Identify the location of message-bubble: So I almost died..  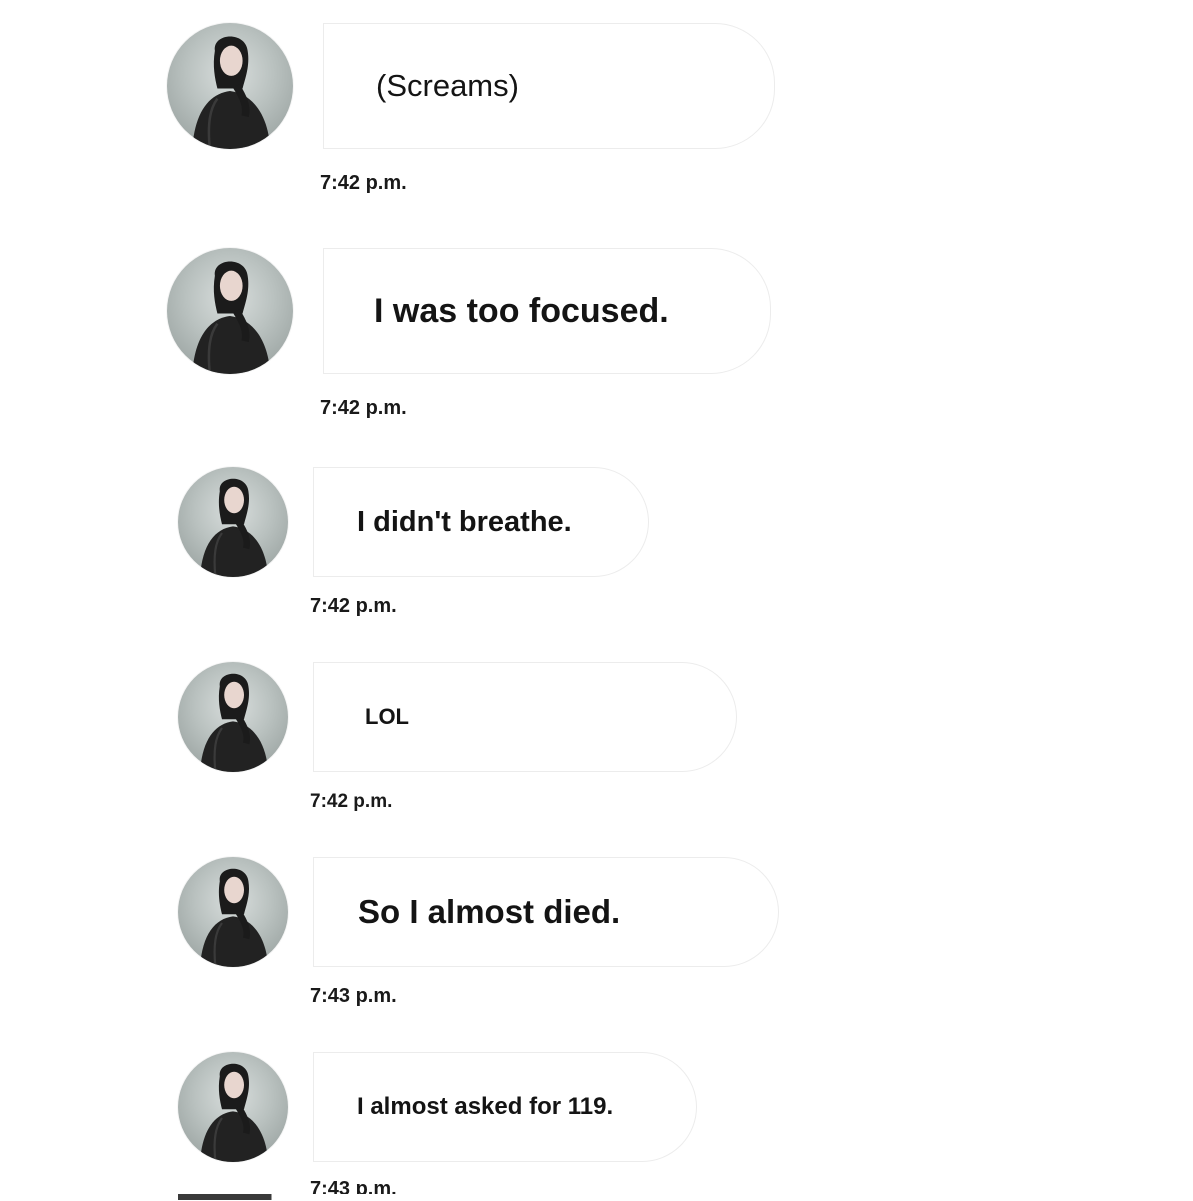
(546, 912).